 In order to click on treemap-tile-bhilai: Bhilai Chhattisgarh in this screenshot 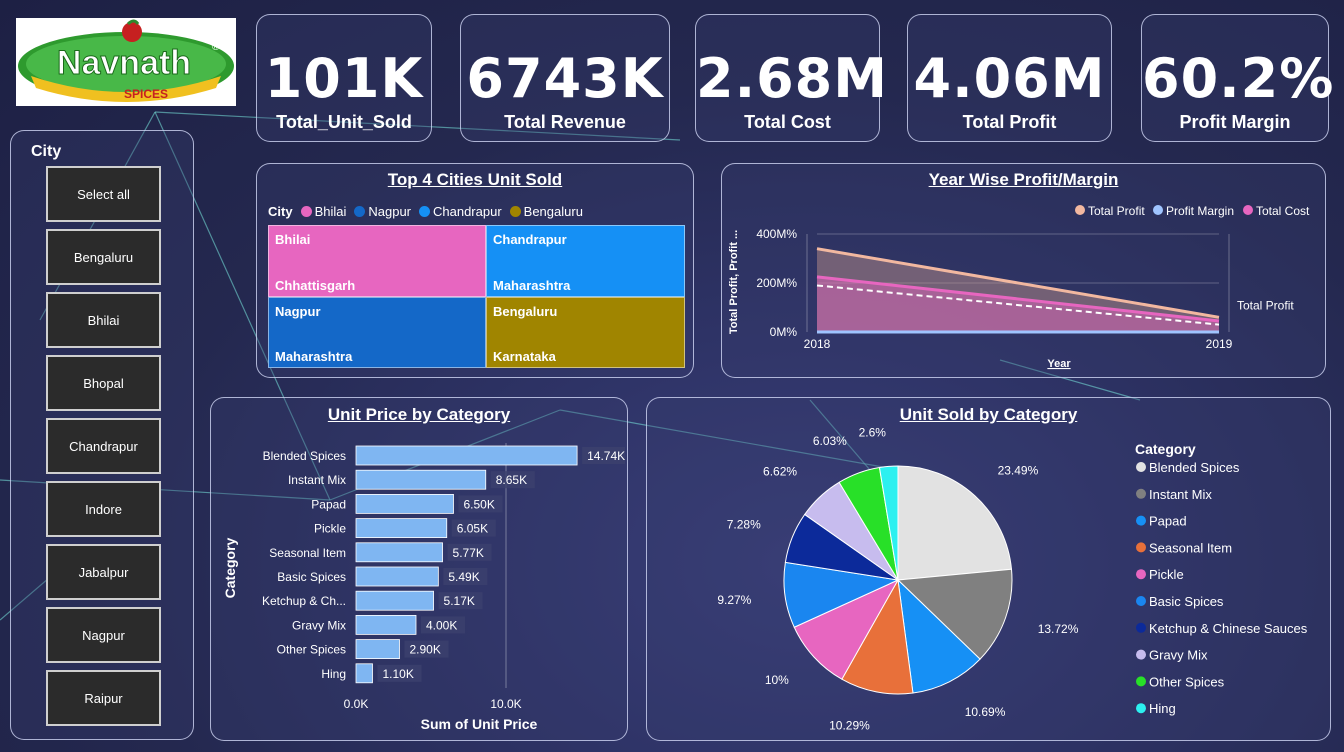, I will do `click(377, 261)`.